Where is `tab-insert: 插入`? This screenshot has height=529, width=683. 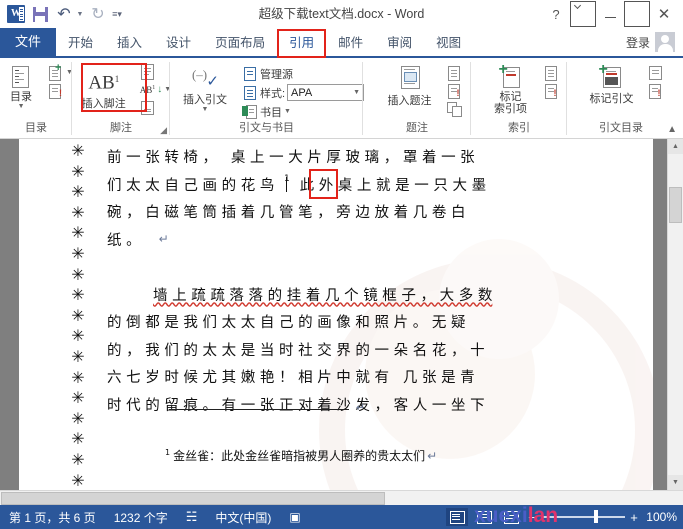
tab-insert: 插入 is located at coordinates (129, 43).